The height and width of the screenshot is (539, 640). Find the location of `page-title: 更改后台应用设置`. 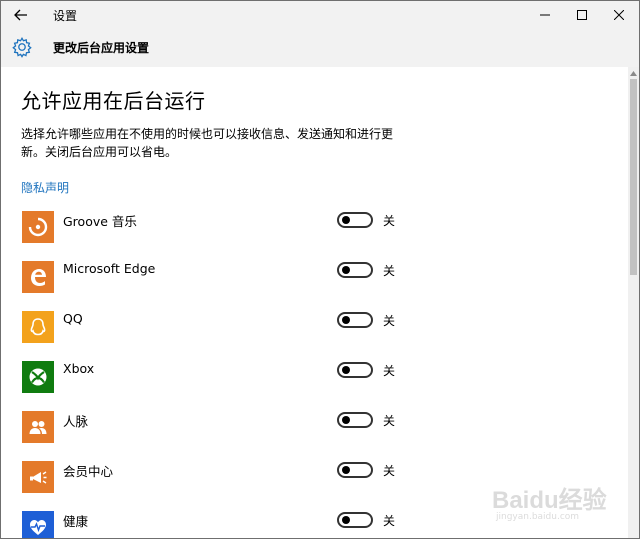

page-title: 更改后台应用设置 is located at coordinates (101, 48).